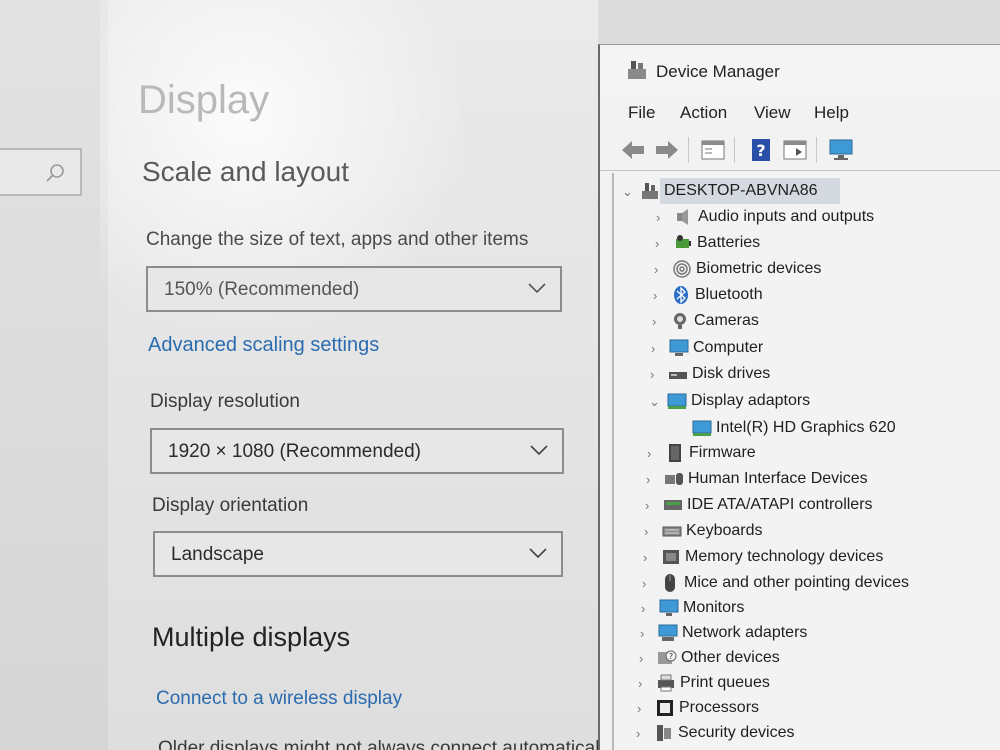 This screenshot has height=750, width=1000. Describe the element at coordinates (713, 150) in the screenshot. I see `properties-icon` at that location.